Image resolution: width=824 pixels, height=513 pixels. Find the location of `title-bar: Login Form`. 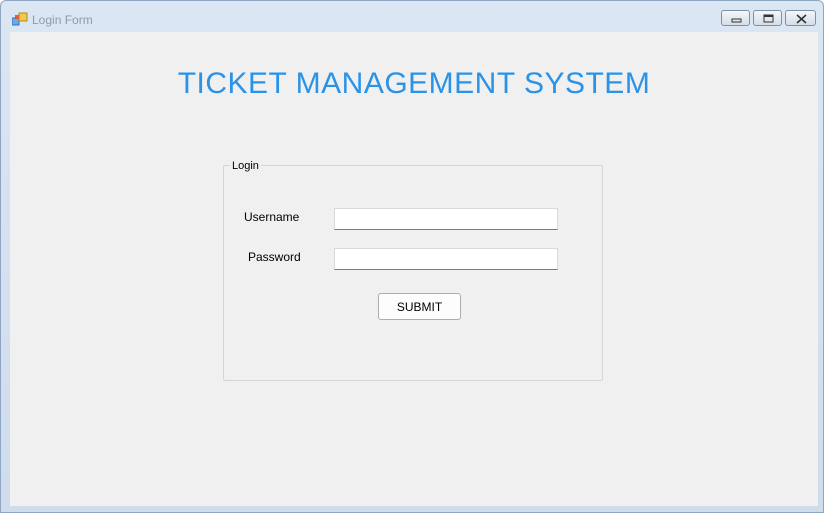

title-bar: Login Form is located at coordinates (412, 16).